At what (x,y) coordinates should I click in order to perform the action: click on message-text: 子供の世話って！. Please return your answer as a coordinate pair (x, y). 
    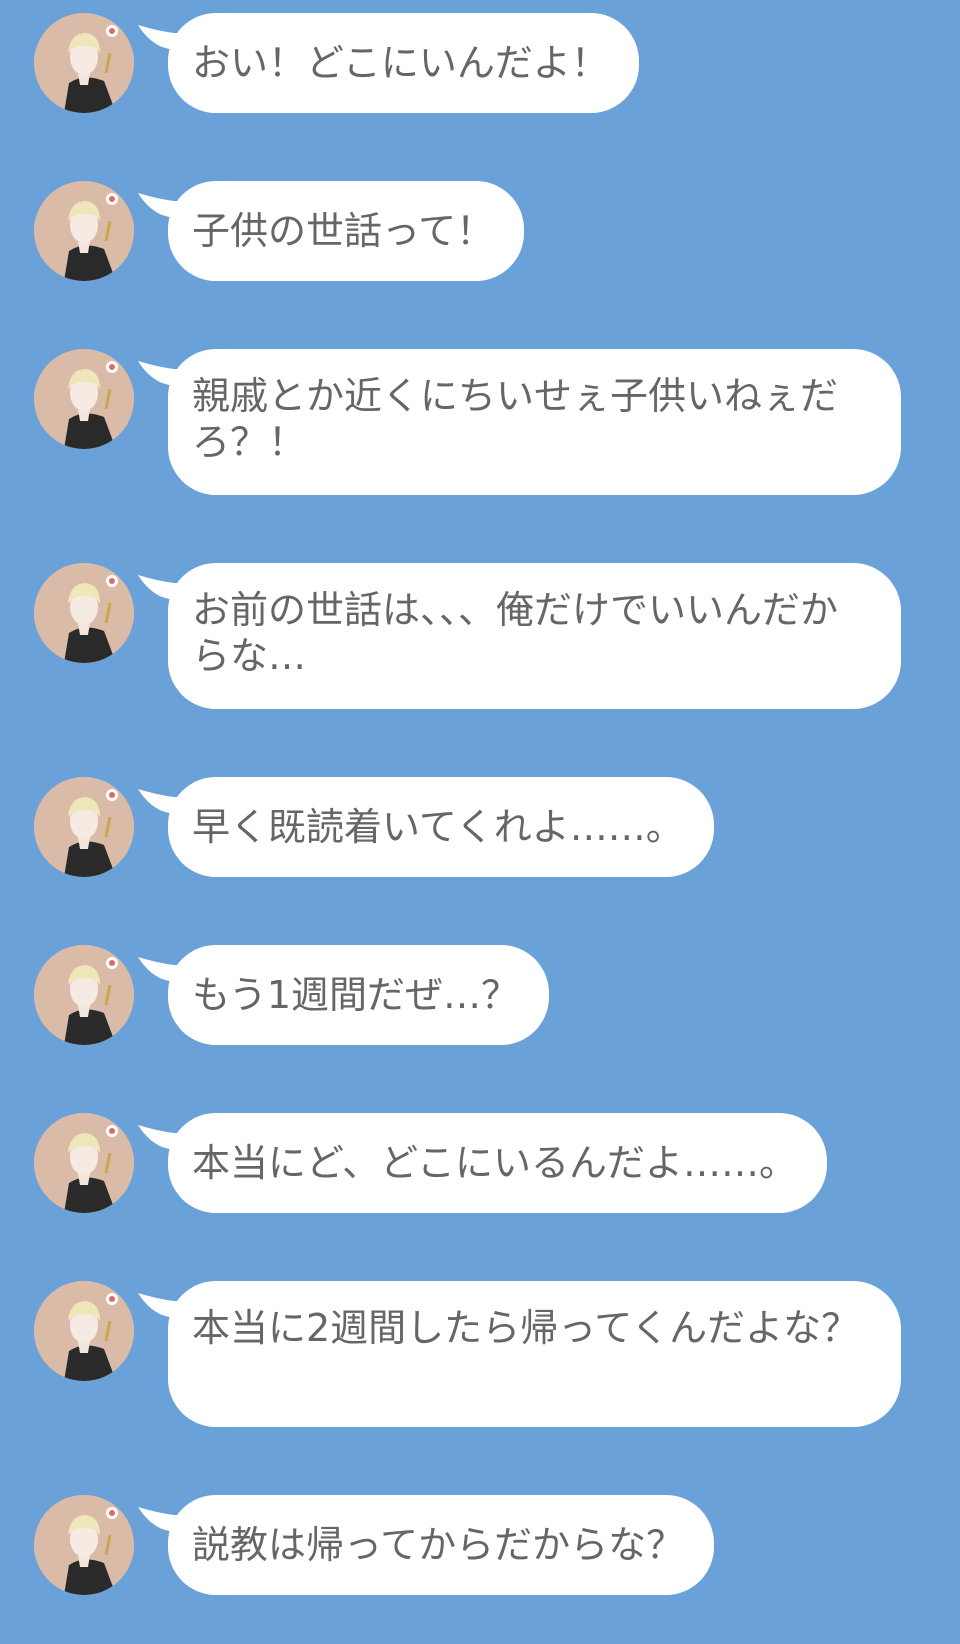
    Looking at the image, I should click on (343, 231).